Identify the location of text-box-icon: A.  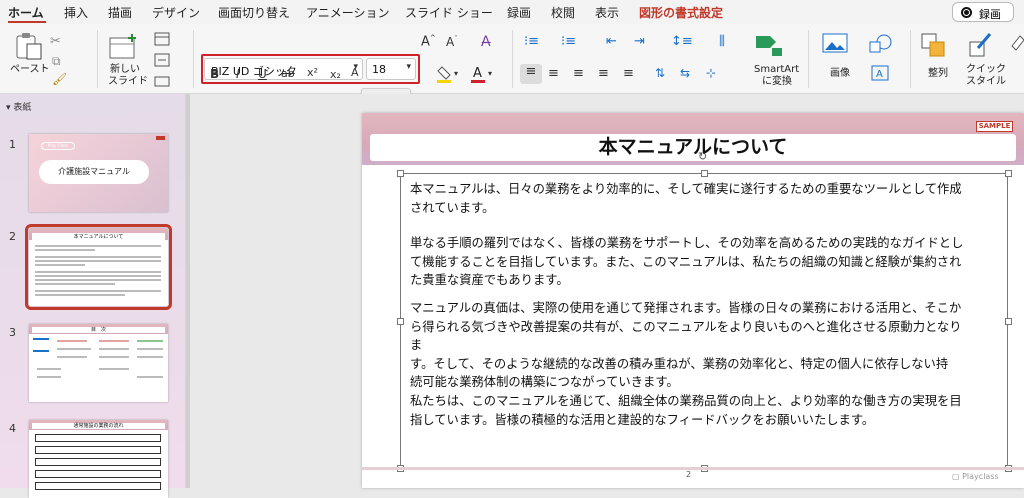
(882, 74).